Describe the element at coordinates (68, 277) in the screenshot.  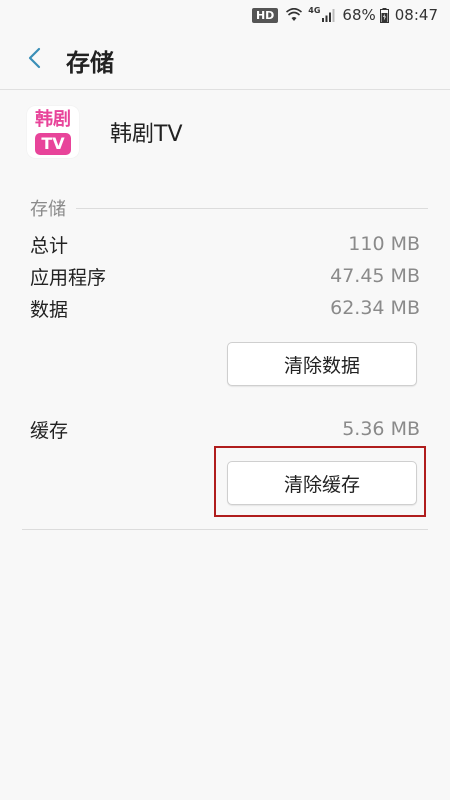
I see `row-label: 应用程序` at that location.